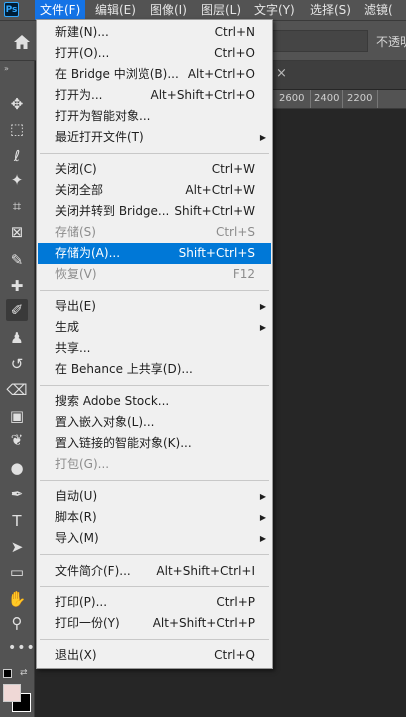  I want to click on menu-item-label: 自动(U), so click(76, 496).